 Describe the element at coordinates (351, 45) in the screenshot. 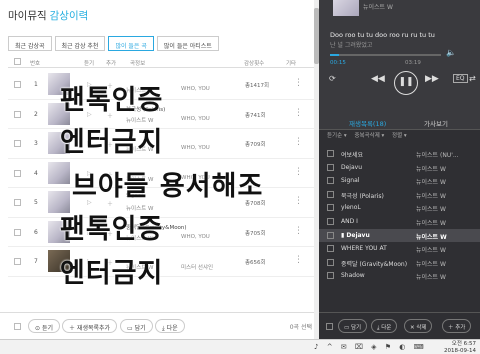

I see `lyric-next: 난 널 그려왔었고` at that location.